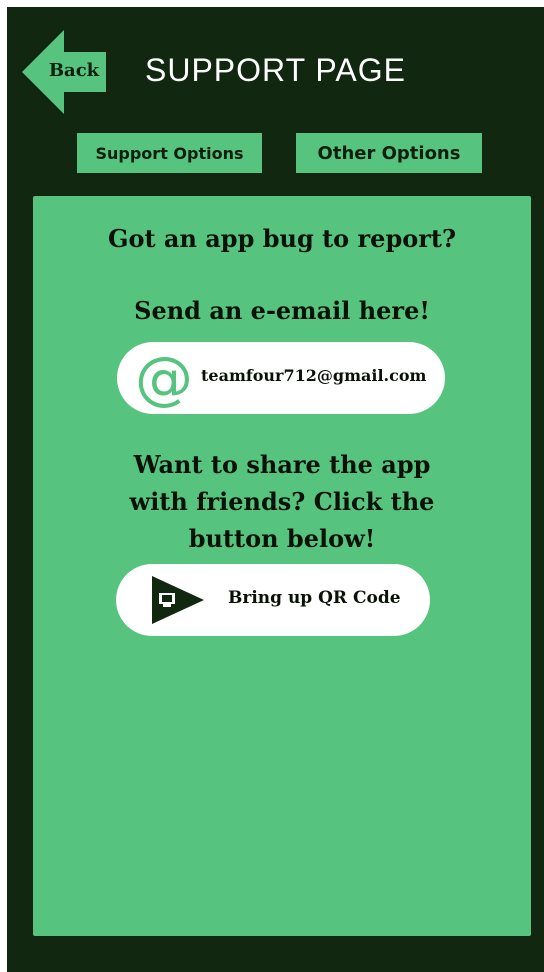 The image size is (544, 972). Describe the element at coordinates (282, 310) in the screenshot. I see `email-heading: Send an e-email here!` at that location.